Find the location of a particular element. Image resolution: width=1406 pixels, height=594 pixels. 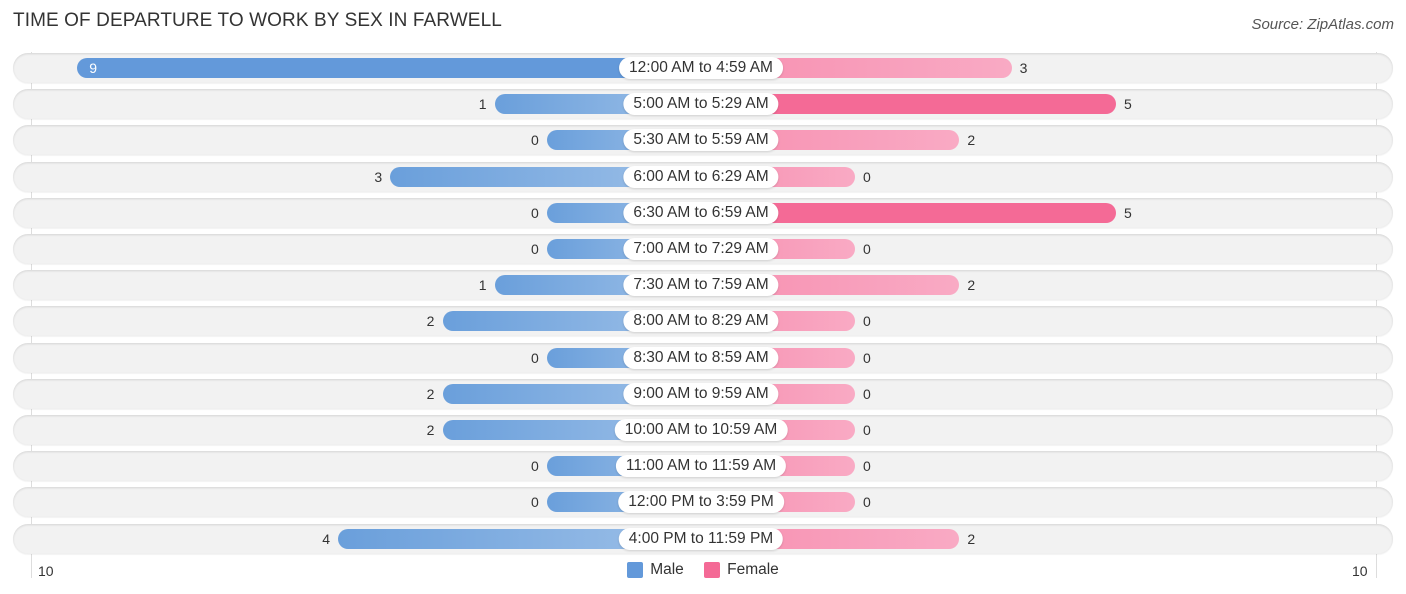

chart-row: 0 0 11:00 AM to 11:59 AM is located at coordinates (703, 466).